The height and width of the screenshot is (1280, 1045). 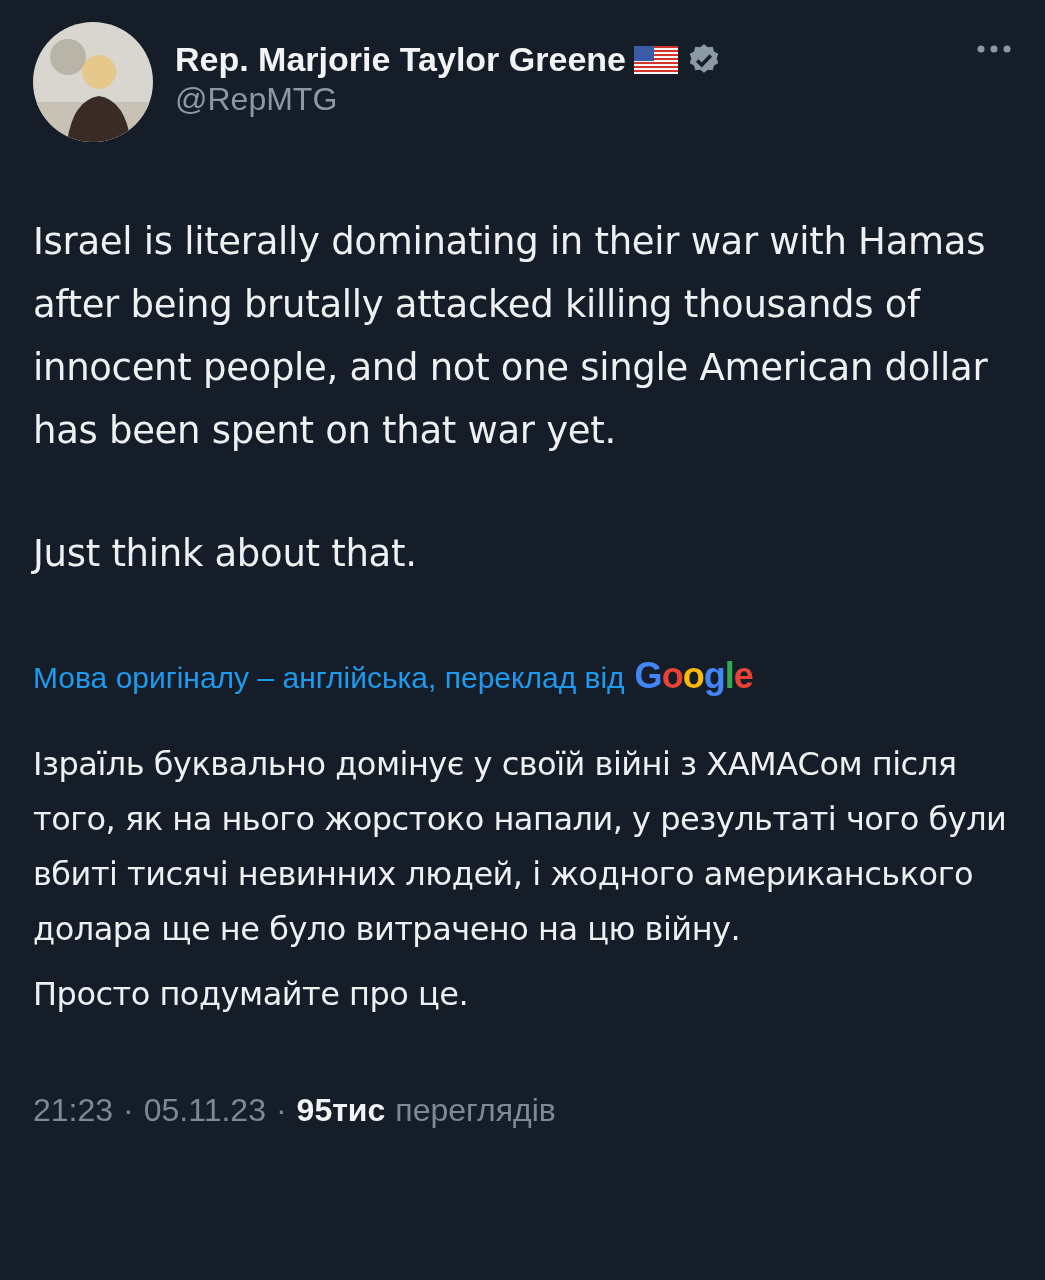 I want to click on translated-text: Просто подумайте про це., so click(x=251, y=994).